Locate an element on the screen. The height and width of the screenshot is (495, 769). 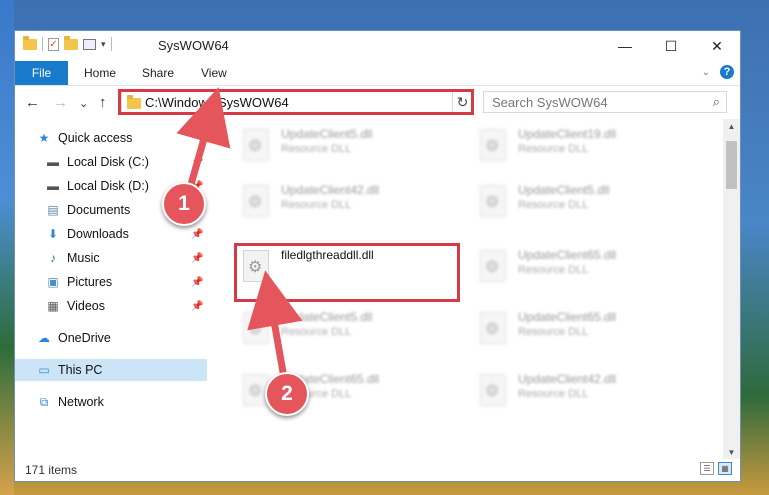
folder-icon is located at coordinates (30, 42).